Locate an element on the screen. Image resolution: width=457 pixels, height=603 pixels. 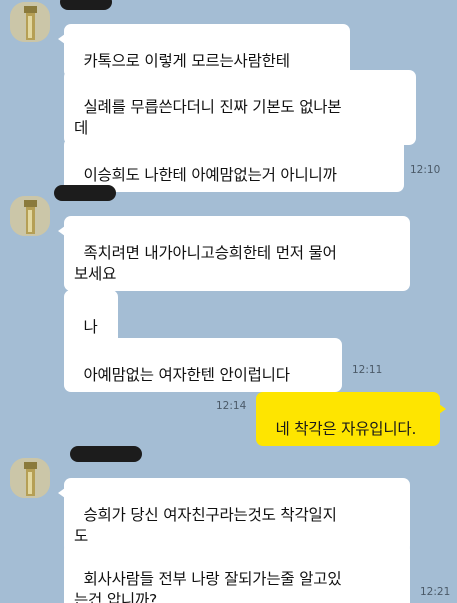
message-timestamp: 12:10 is located at coordinates (425, 170).